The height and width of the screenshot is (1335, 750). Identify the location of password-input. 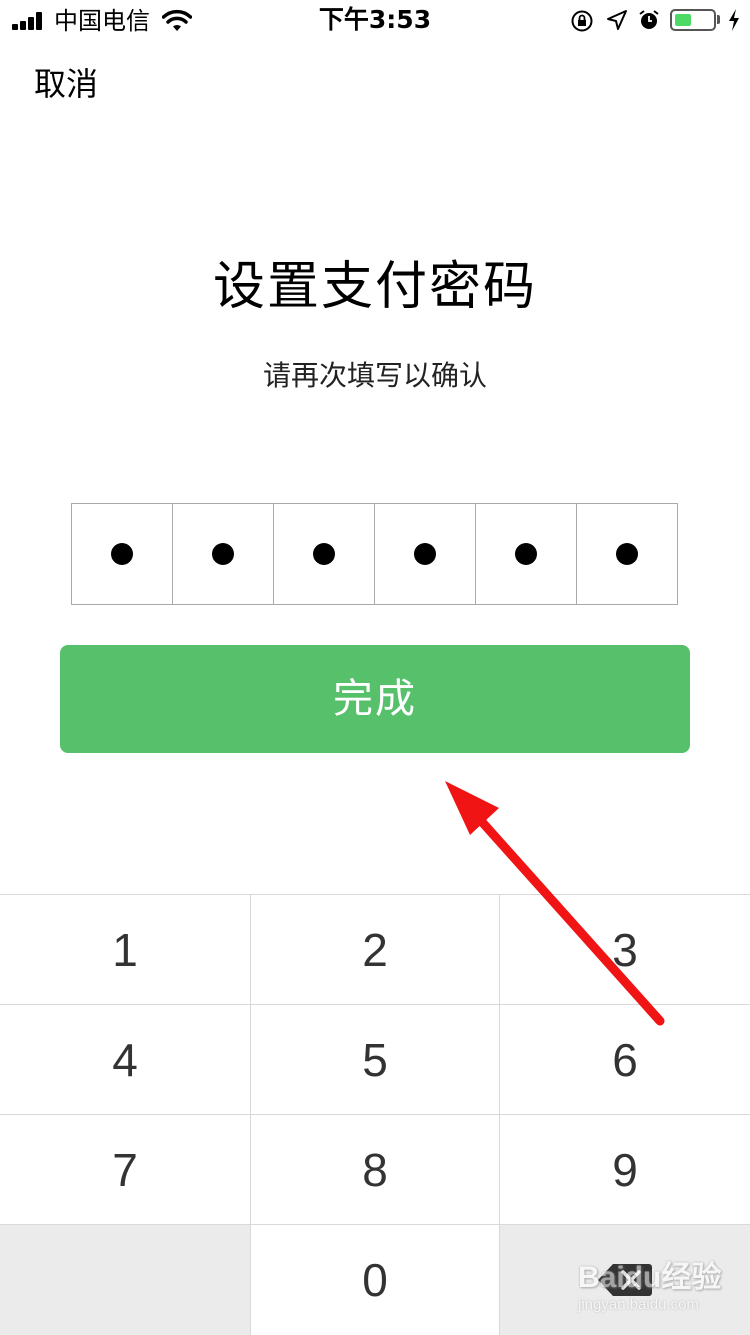
(374, 554).